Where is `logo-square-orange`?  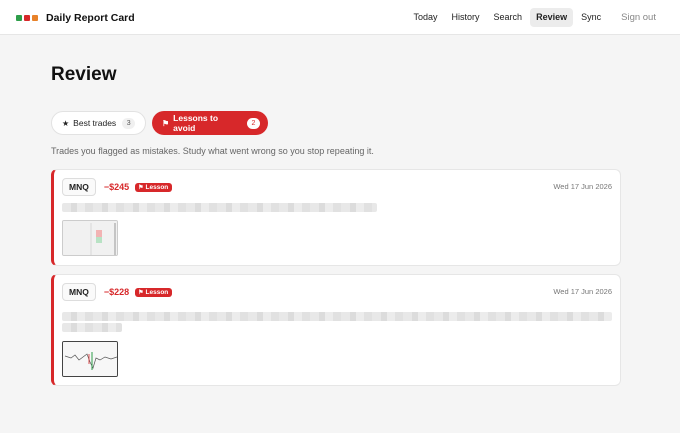
logo-square-orange is located at coordinates (35, 18).